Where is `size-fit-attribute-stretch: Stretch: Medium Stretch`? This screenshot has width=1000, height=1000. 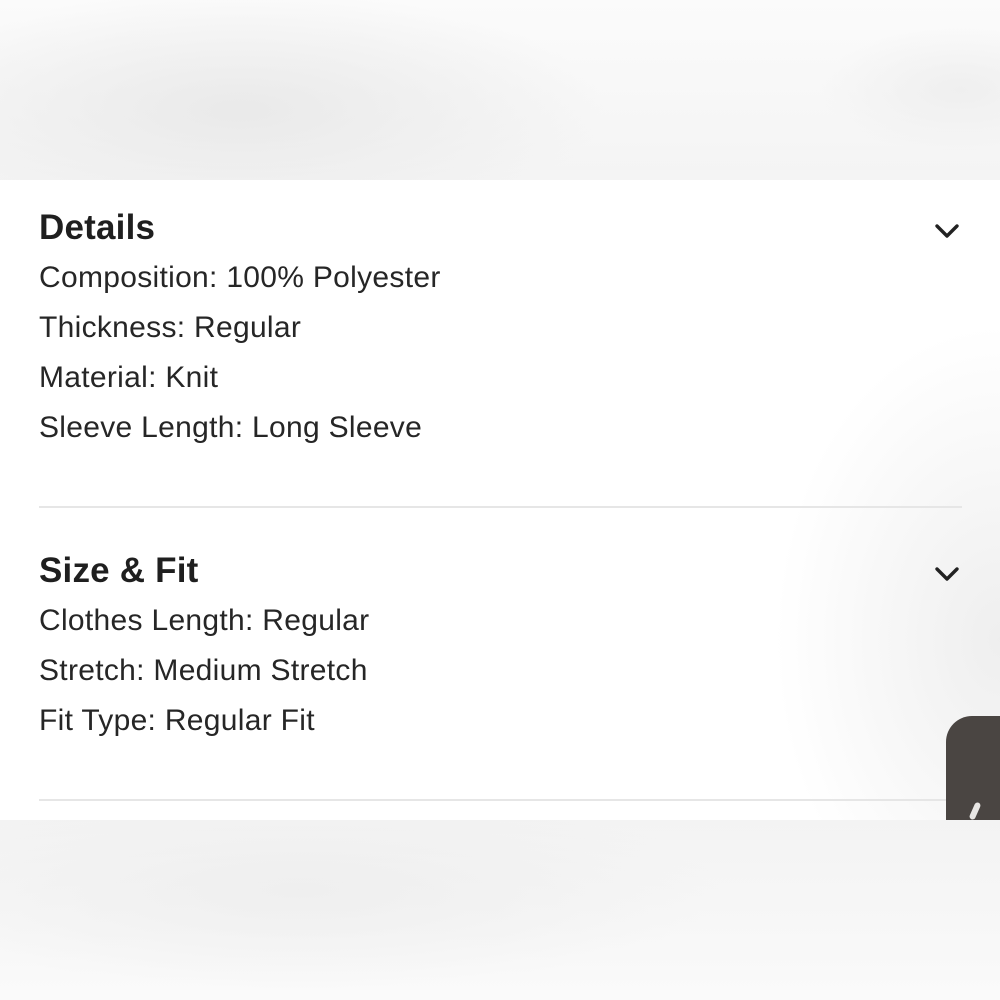 size-fit-attribute-stretch: Stretch: Medium Stretch is located at coordinates (203, 670).